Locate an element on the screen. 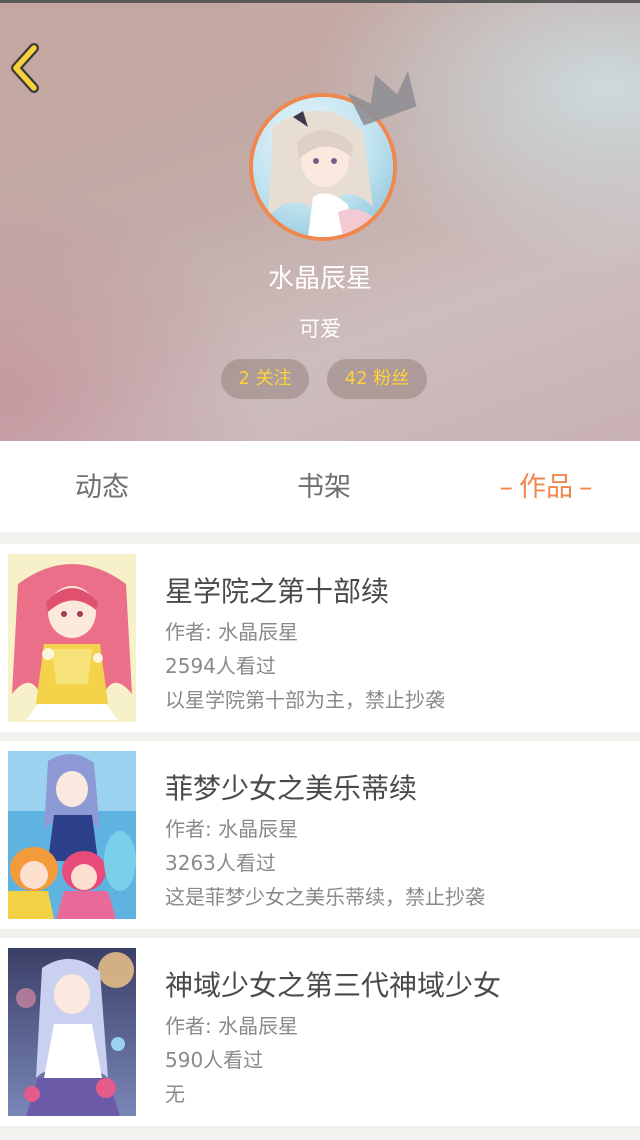 This screenshot has height=1140, width=640. work-description: 以星学院第十部为主，禁止抄袭 is located at coordinates (305, 700).